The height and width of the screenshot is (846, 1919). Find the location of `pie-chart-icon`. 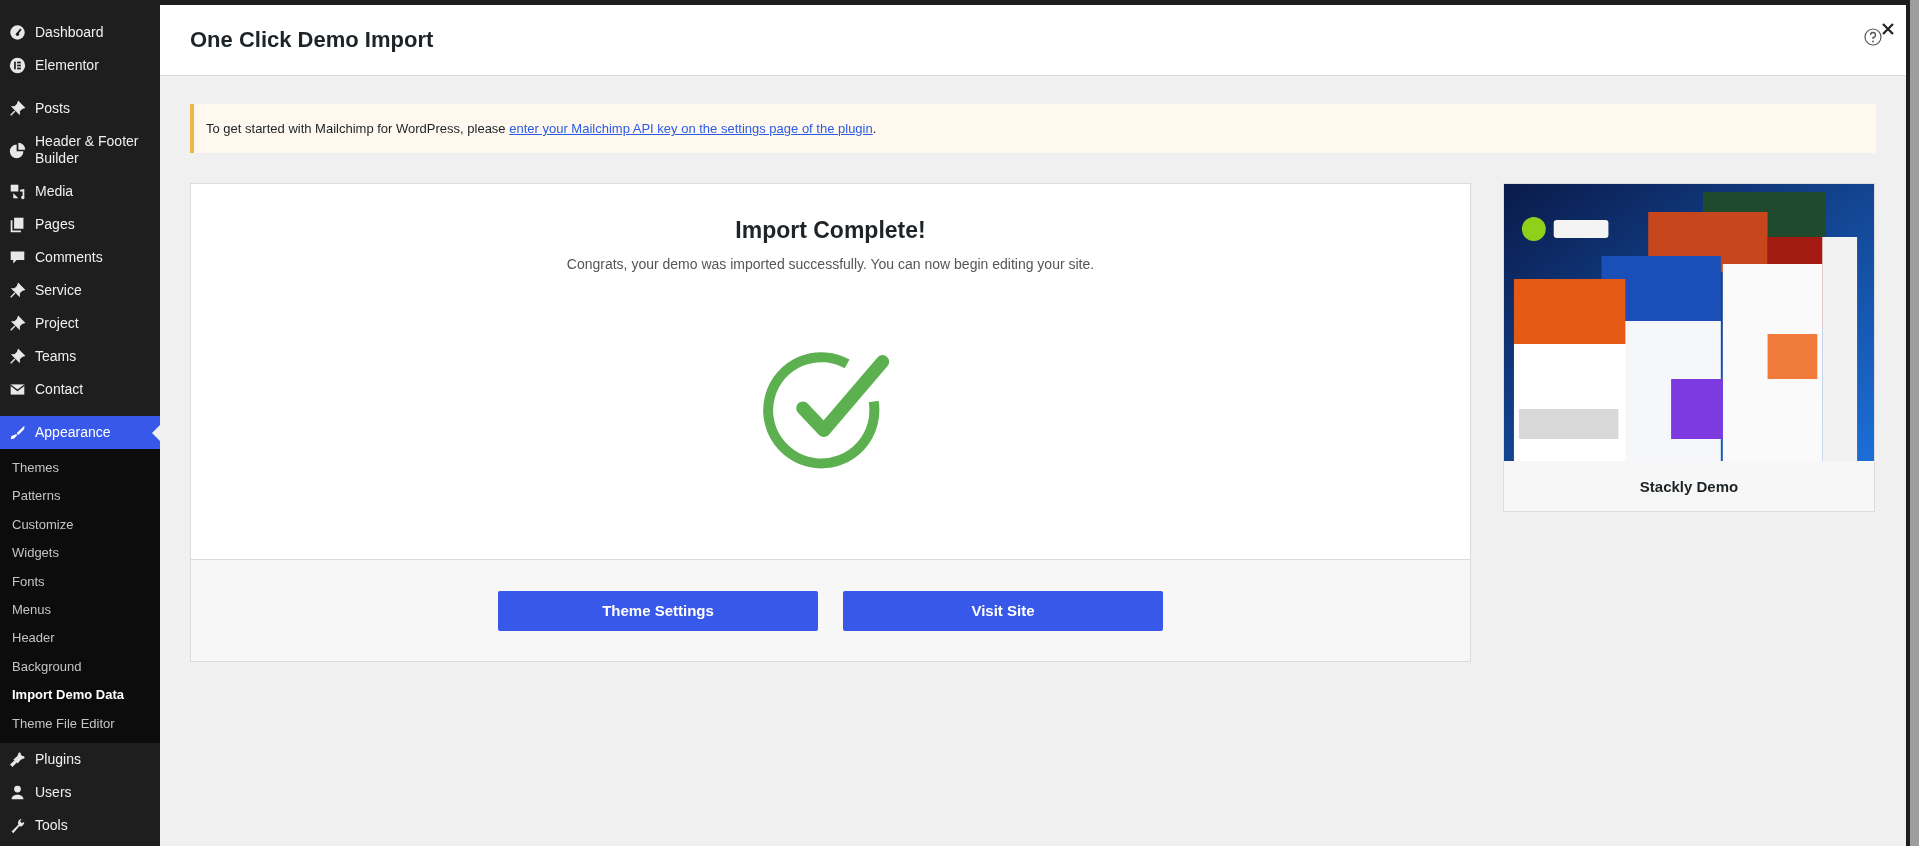

pie-chart-icon is located at coordinates (17, 150).